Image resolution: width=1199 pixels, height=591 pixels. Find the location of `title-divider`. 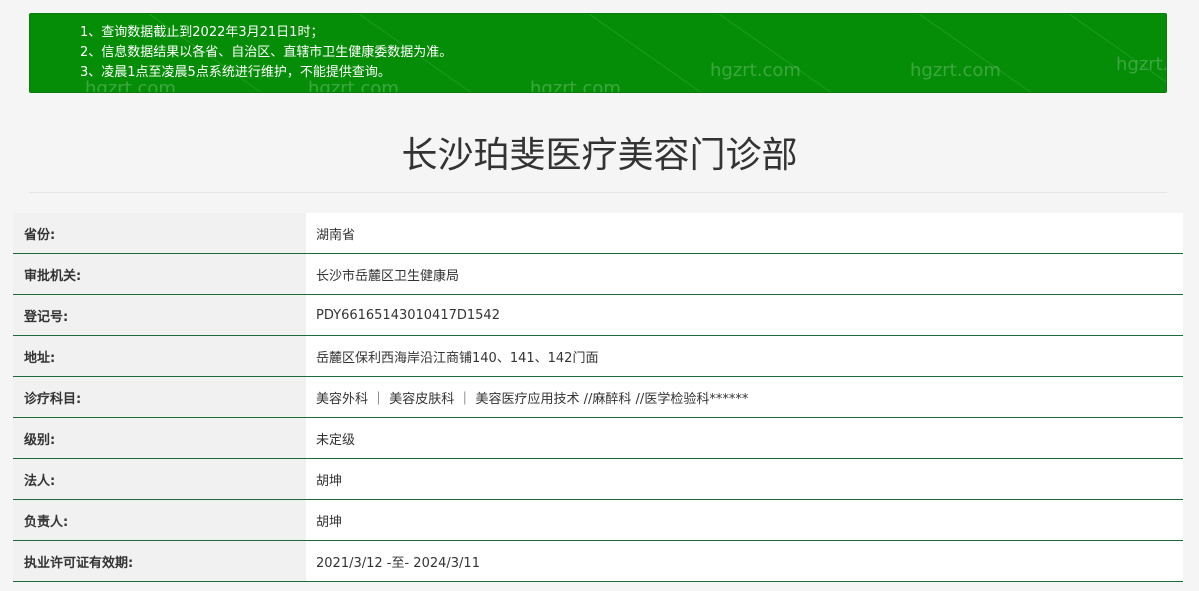

title-divider is located at coordinates (598, 192).